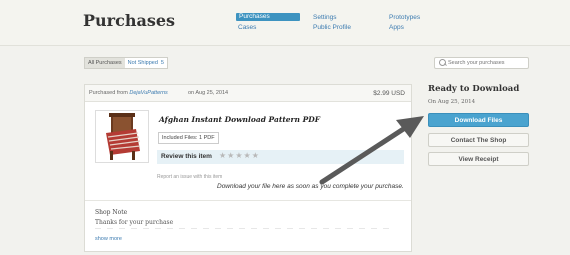 The image size is (570, 255). Describe the element at coordinates (404, 18) in the screenshot. I see `nav-prototypes: Prototypes` at that location.